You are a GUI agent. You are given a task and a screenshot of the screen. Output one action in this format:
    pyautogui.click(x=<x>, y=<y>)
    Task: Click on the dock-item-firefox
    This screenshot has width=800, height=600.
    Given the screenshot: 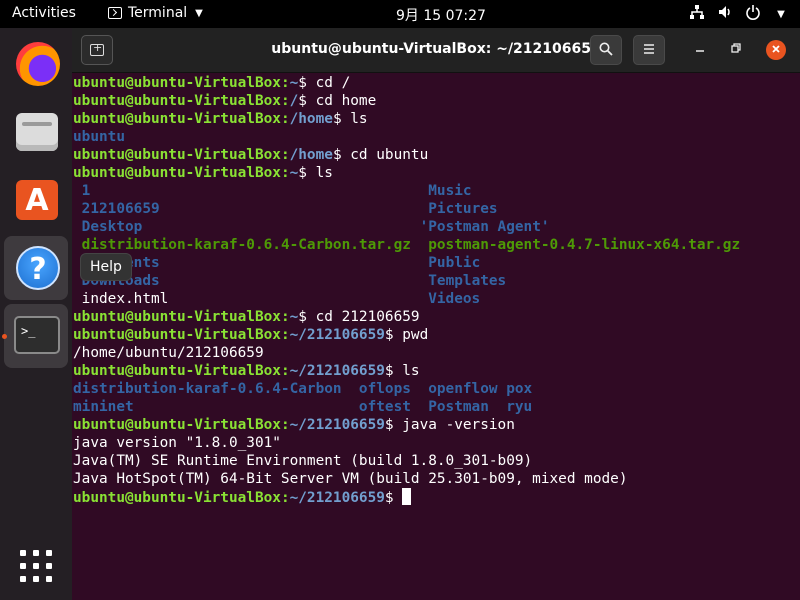 What is the action you would take?
    pyautogui.click(x=36, y=64)
    